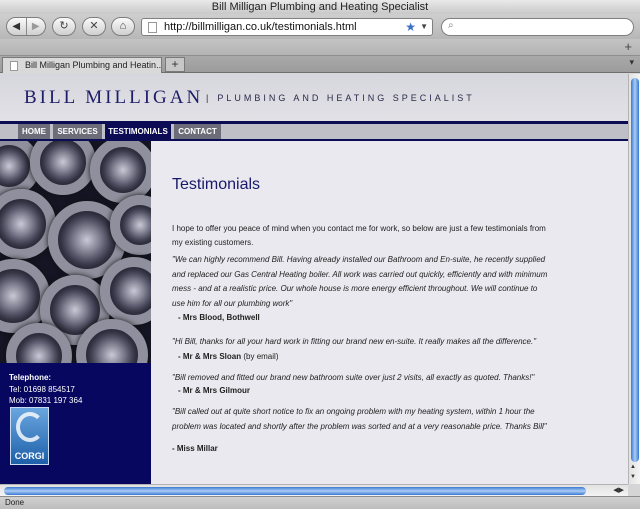 The height and width of the screenshot is (509, 640). I want to click on status-bar: Done, so click(320, 502).